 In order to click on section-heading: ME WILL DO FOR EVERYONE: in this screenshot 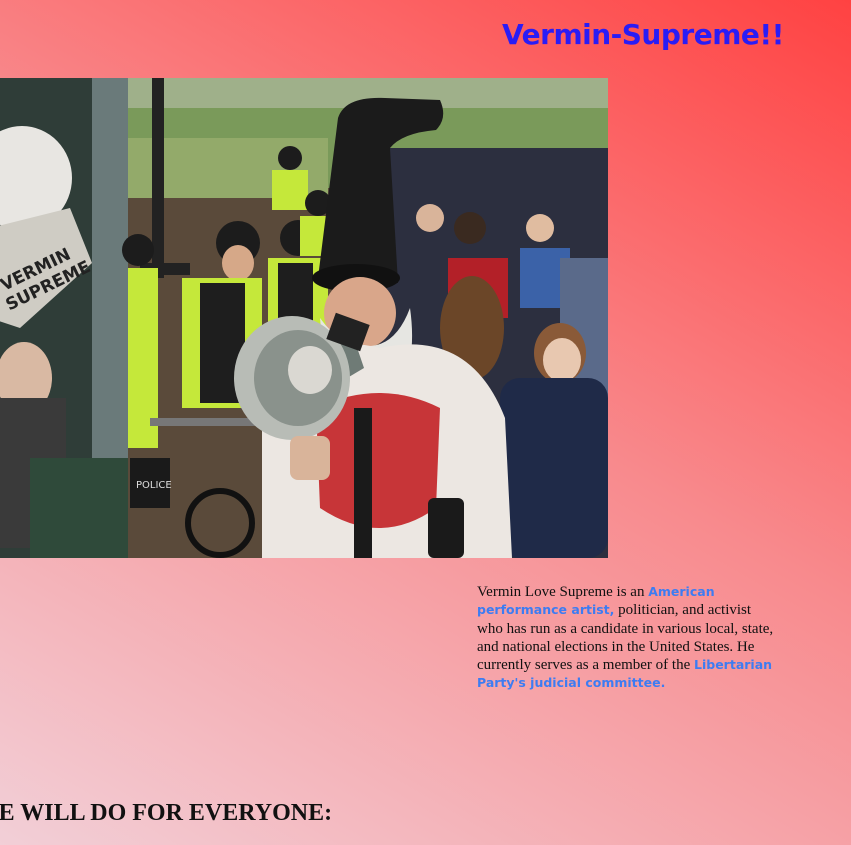, I will do `click(166, 813)`.